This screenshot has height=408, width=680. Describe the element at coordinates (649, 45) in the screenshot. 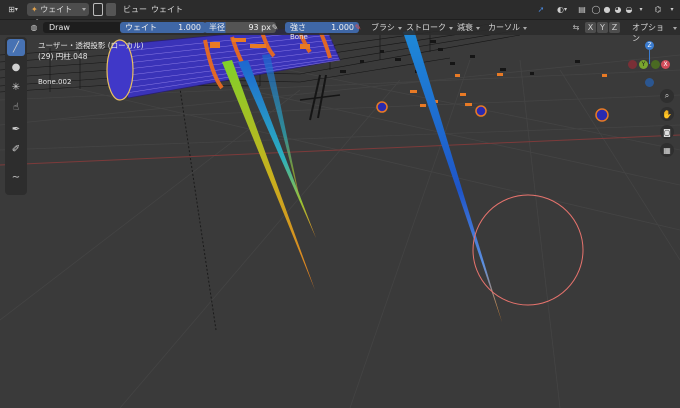

I see `gizmo-z-axis: Z` at that location.